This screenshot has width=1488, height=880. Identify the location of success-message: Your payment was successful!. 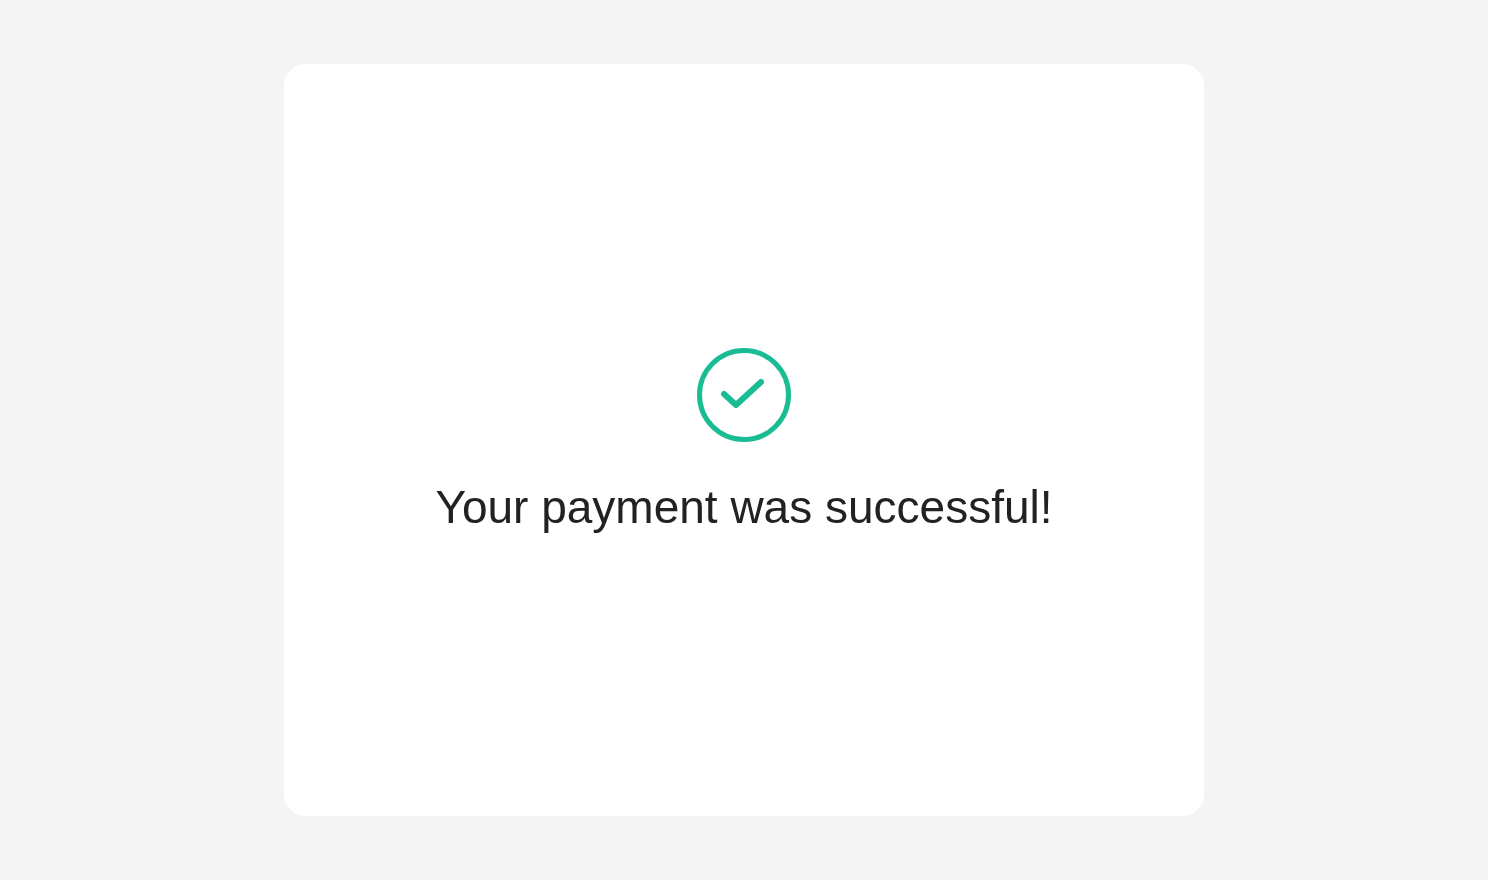
(744, 507).